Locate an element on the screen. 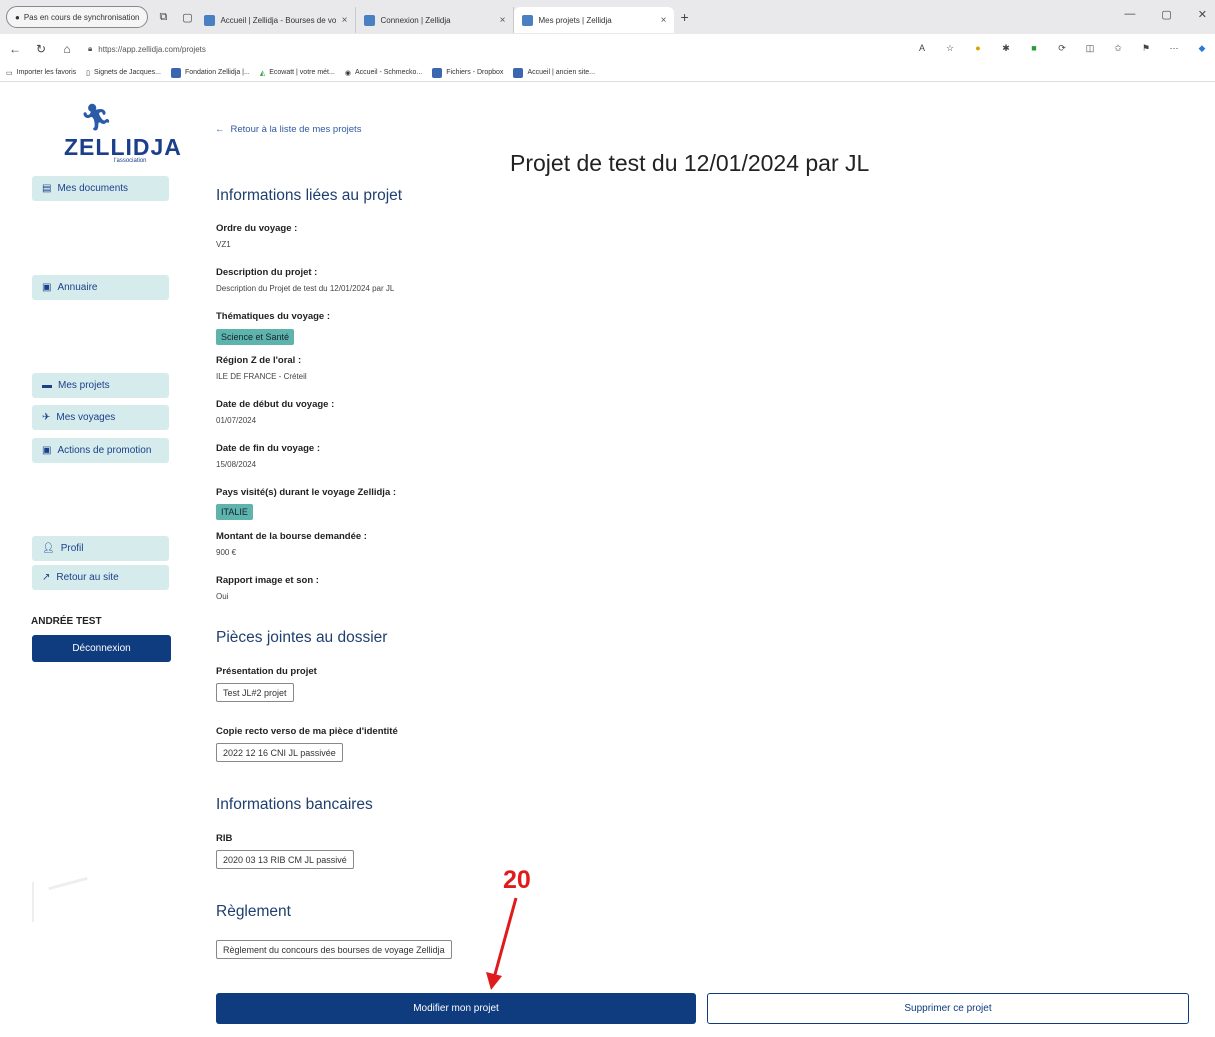  favorites-icon: ✩ is located at coordinates (1118, 48).